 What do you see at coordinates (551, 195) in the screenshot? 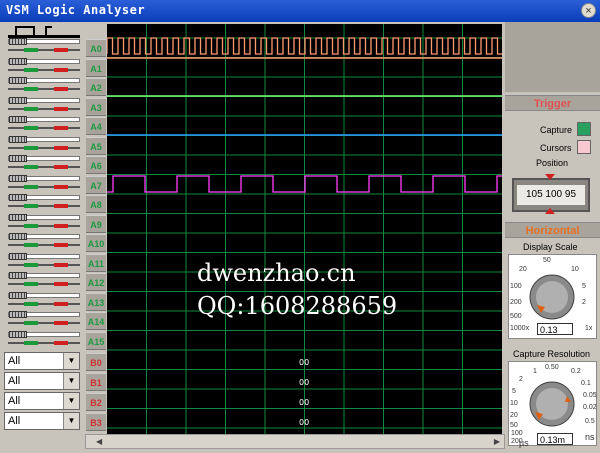
I see `position-dial: 105 100 95` at bounding box center [551, 195].